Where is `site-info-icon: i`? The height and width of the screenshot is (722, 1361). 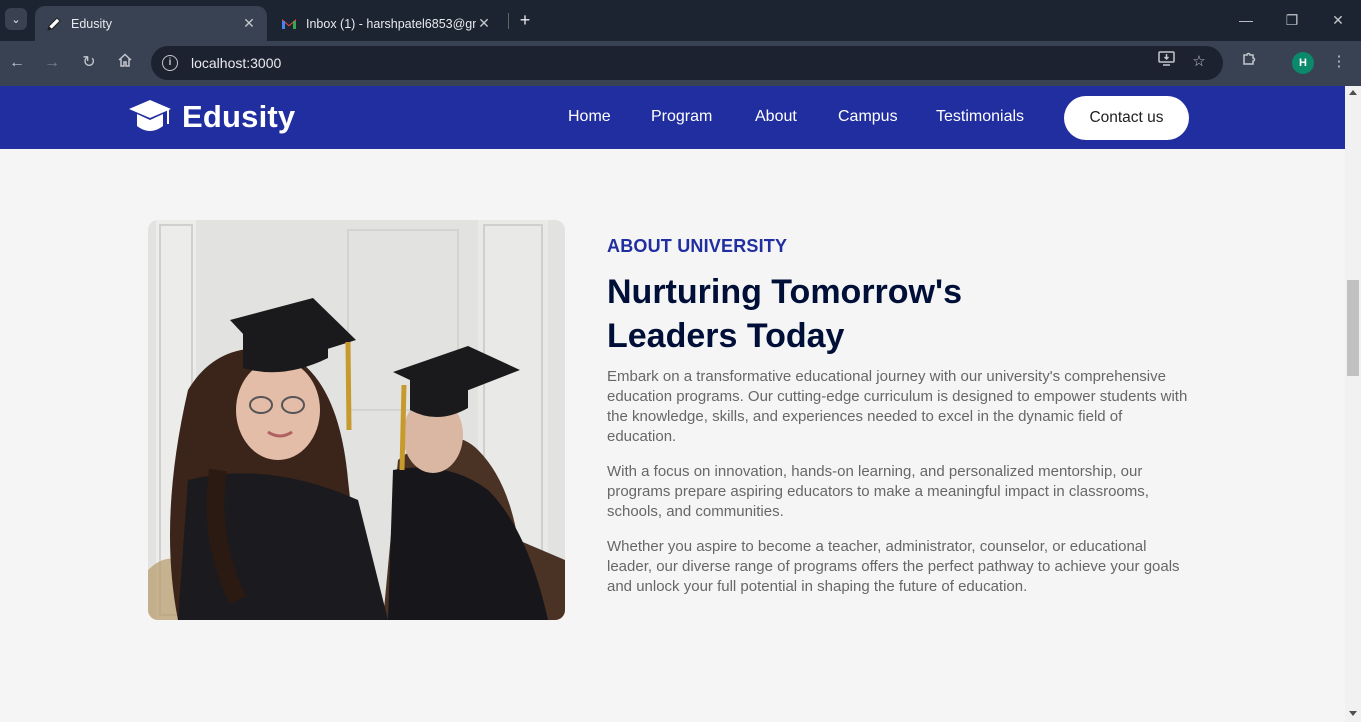
site-info-icon: i is located at coordinates (170, 63).